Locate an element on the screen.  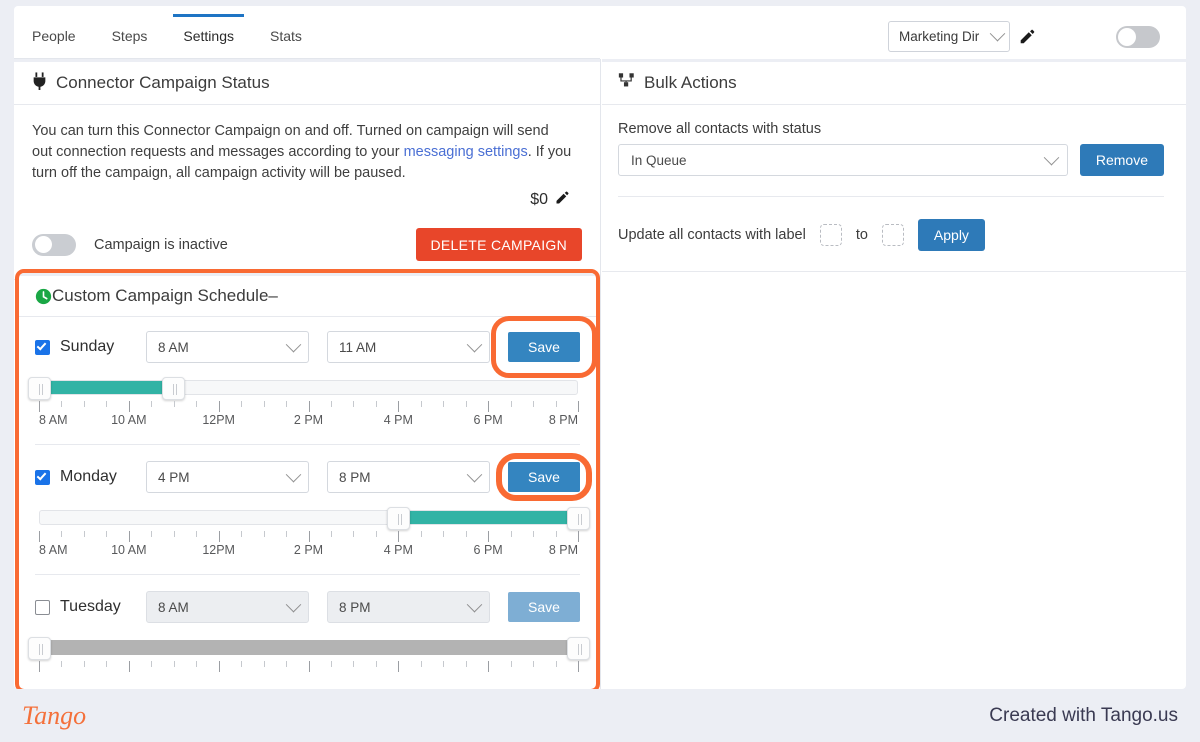
save-button-sunday: Save is located at coordinates (544, 347).